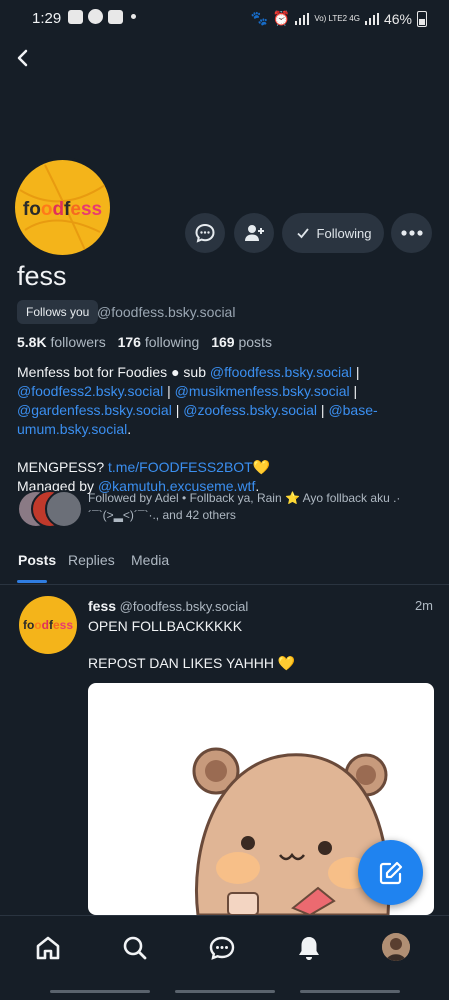 The height and width of the screenshot is (1000, 449). I want to click on post-author-avatar: foodfess, so click(48, 625).